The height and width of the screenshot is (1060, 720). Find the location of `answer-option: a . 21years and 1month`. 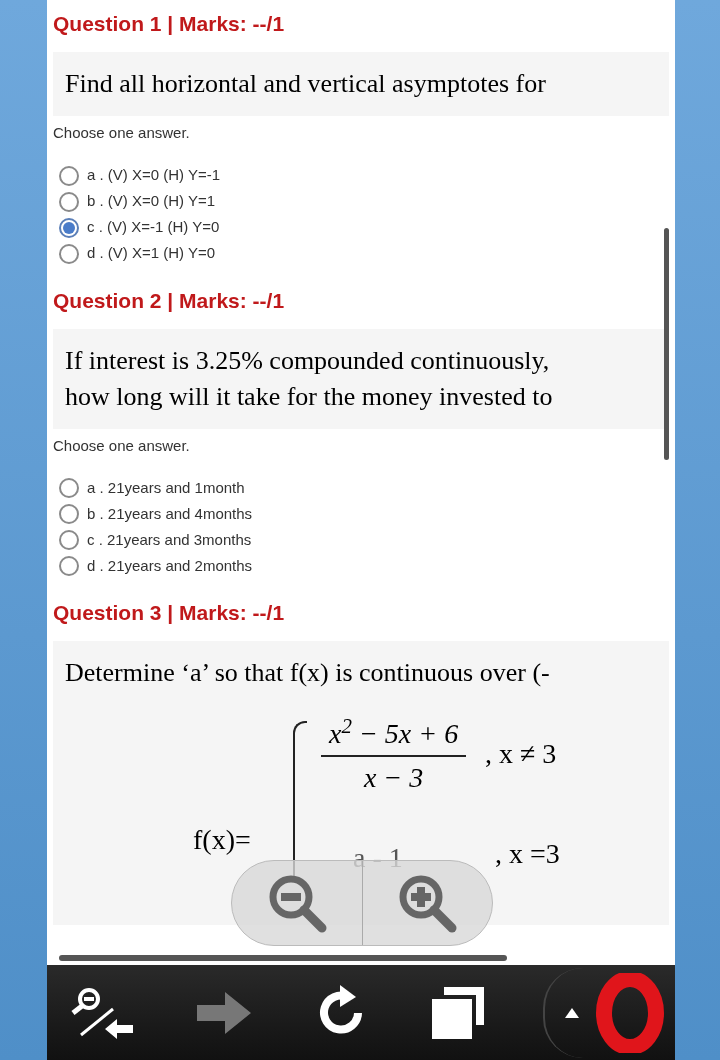

answer-option: a . 21years and 1month is located at coordinates (166, 488).